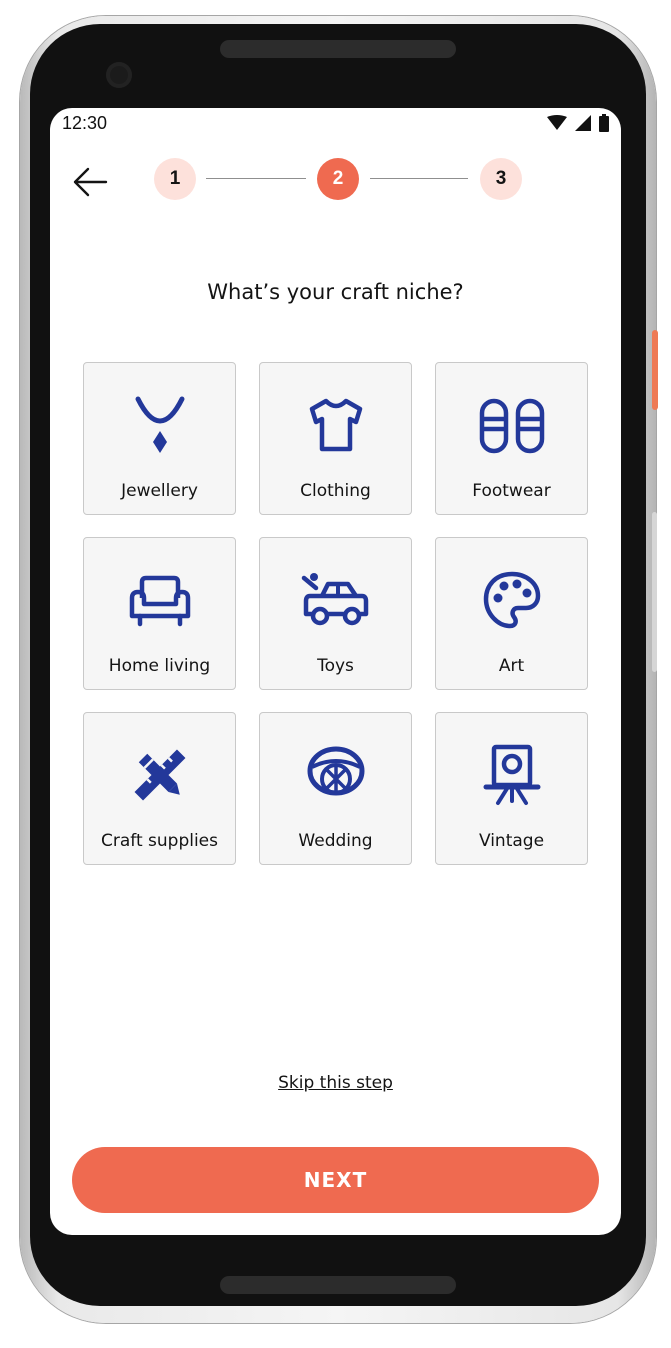 This screenshot has height=1348, width=671. What do you see at coordinates (335, 841) in the screenshot?
I see `category-label: Wedding` at bounding box center [335, 841].